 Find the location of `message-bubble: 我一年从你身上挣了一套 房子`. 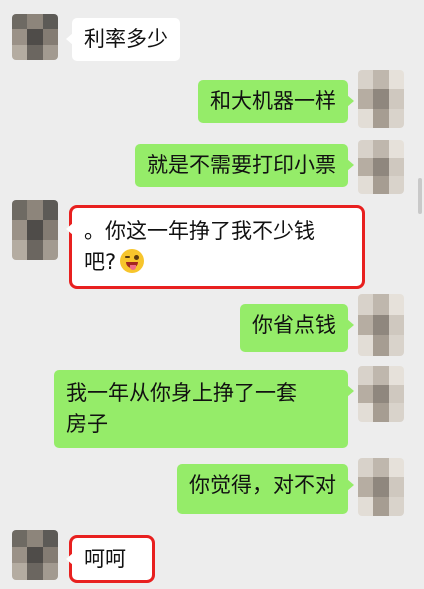

message-bubble: 我一年从你身上挣了一套 房子 is located at coordinates (204, 409).